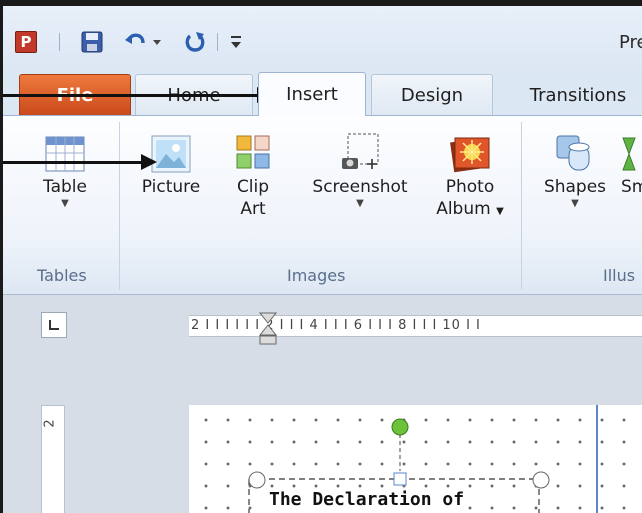 Image resolution: width=642 pixels, height=513 pixels. What do you see at coordinates (400, 427) in the screenshot?
I see `rotate-handle-icon` at bounding box center [400, 427].